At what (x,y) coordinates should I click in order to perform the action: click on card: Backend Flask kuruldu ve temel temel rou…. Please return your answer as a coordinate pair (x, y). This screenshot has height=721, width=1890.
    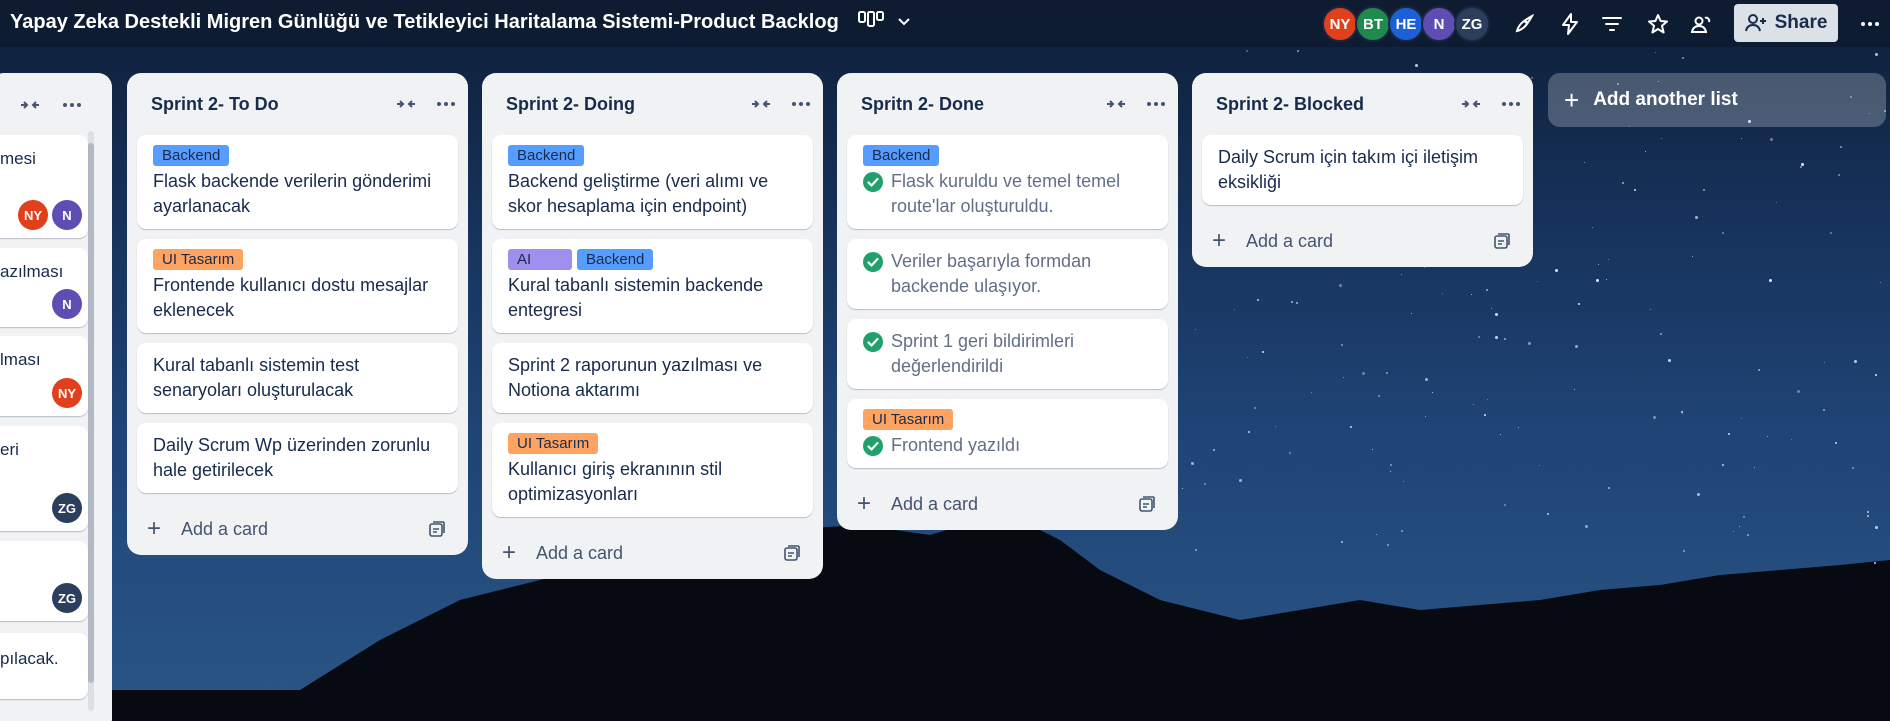
    Looking at the image, I should click on (1007, 182).